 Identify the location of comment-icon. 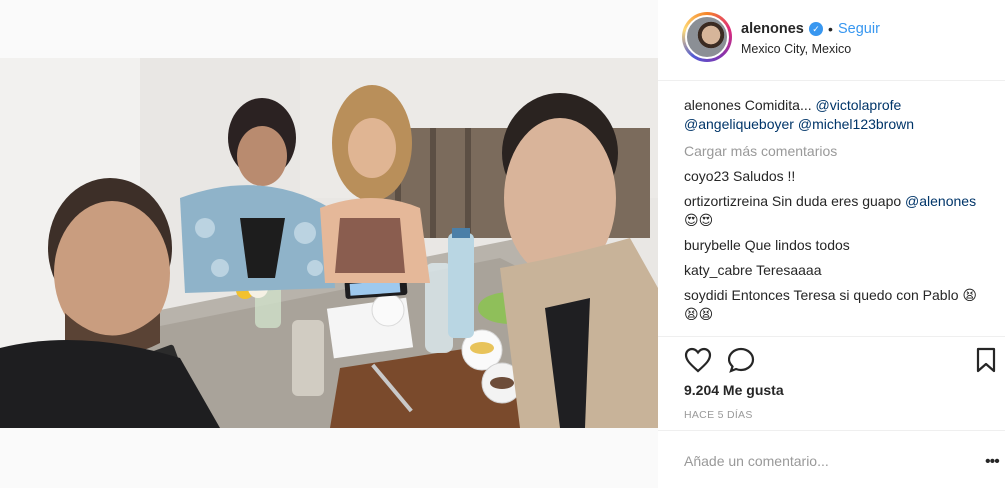
(742, 360).